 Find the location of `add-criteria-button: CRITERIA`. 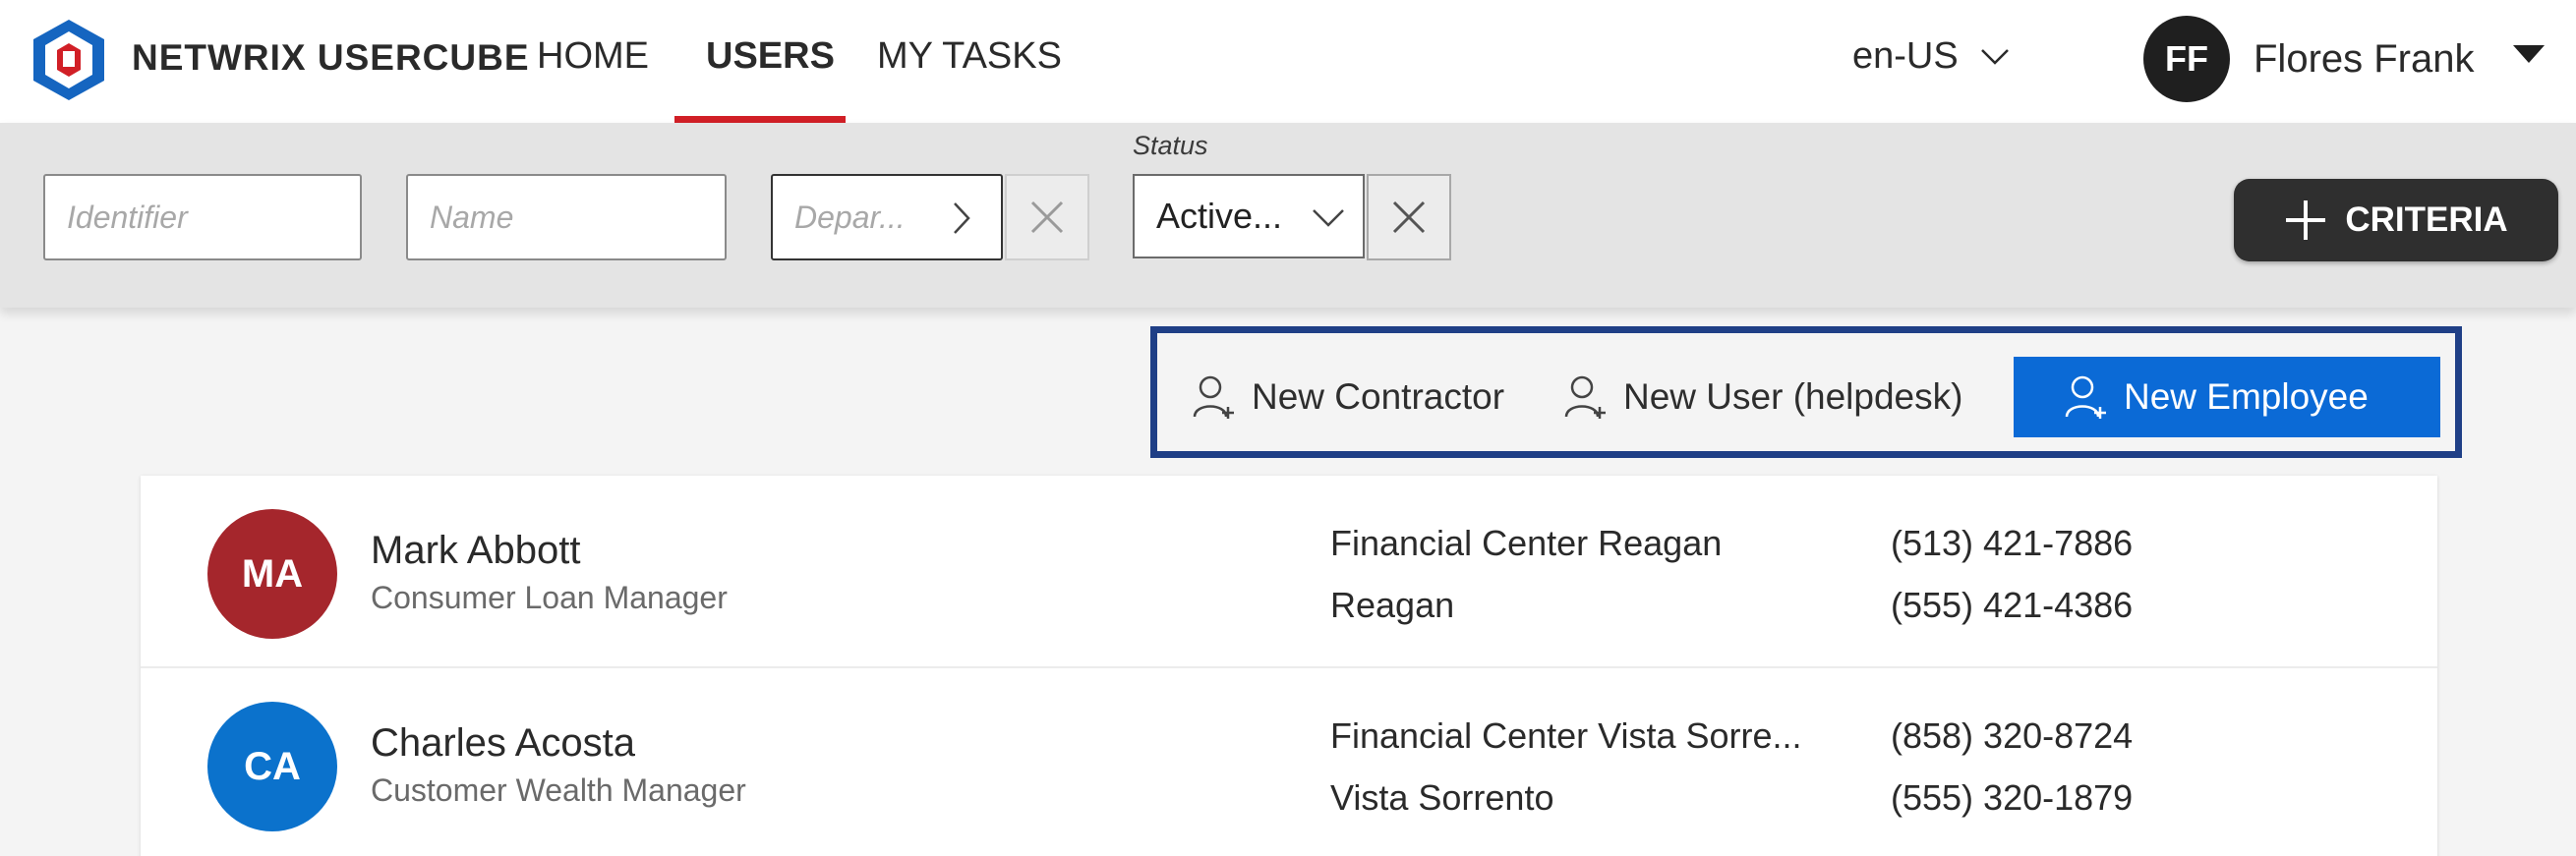

add-criteria-button: CRITERIA is located at coordinates (2396, 220).